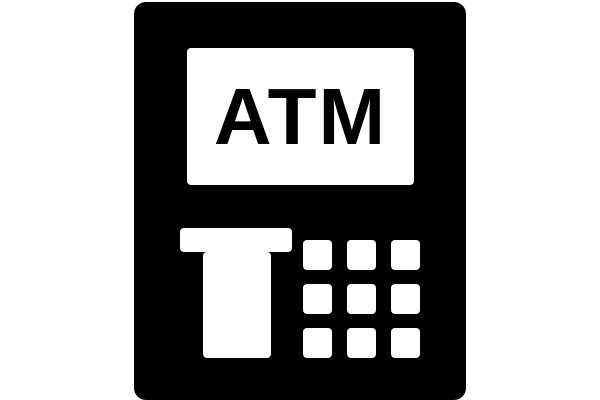 The image size is (600, 400). Describe the element at coordinates (236, 240) in the screenshot. I see `card-slot` at that location.